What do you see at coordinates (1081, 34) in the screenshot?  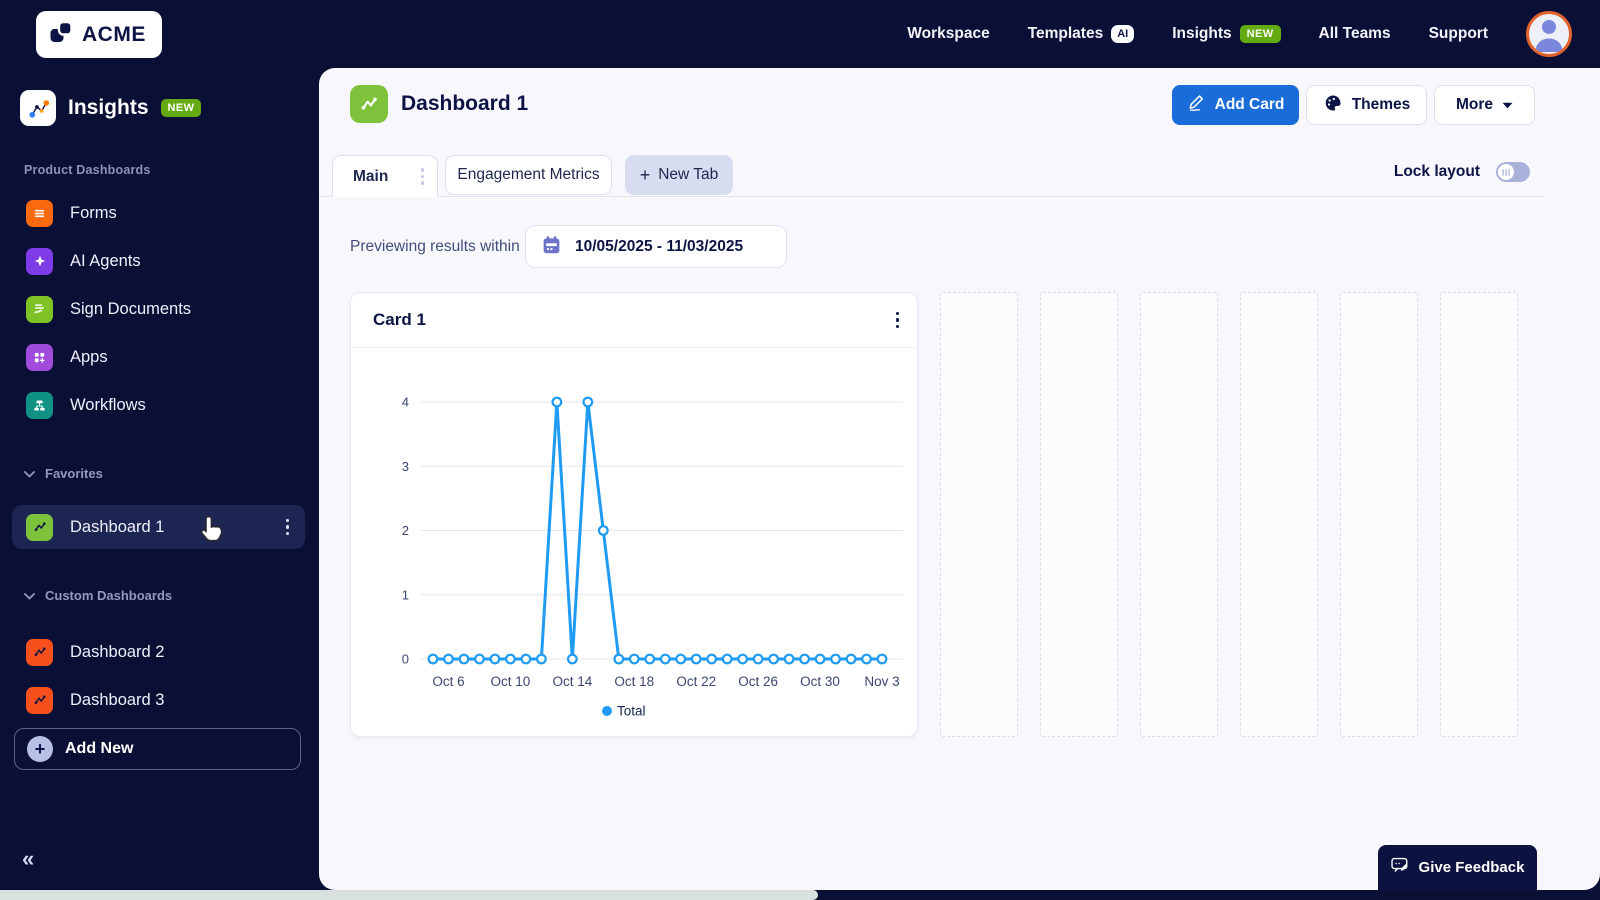 I see `nav-templates: Templates AI` at bounding box center [1081, 34].